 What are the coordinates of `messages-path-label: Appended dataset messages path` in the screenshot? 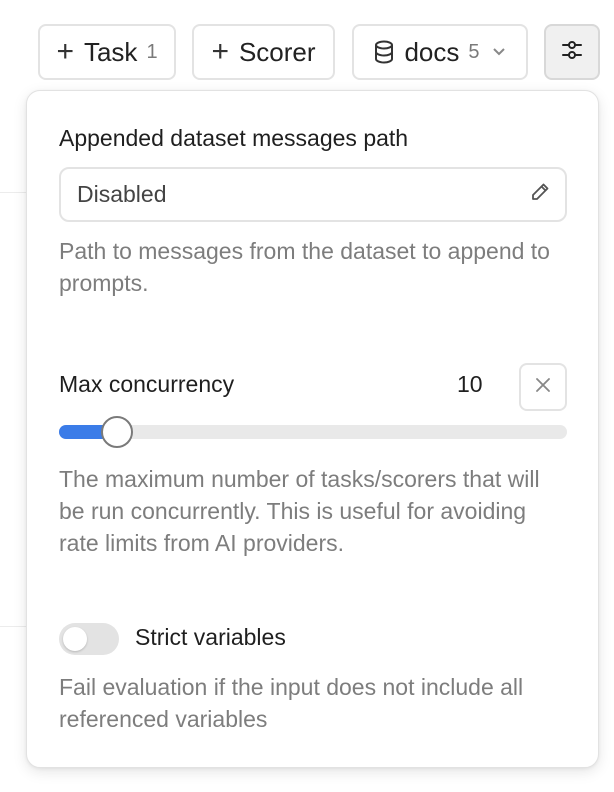 It's located at (234, 138).